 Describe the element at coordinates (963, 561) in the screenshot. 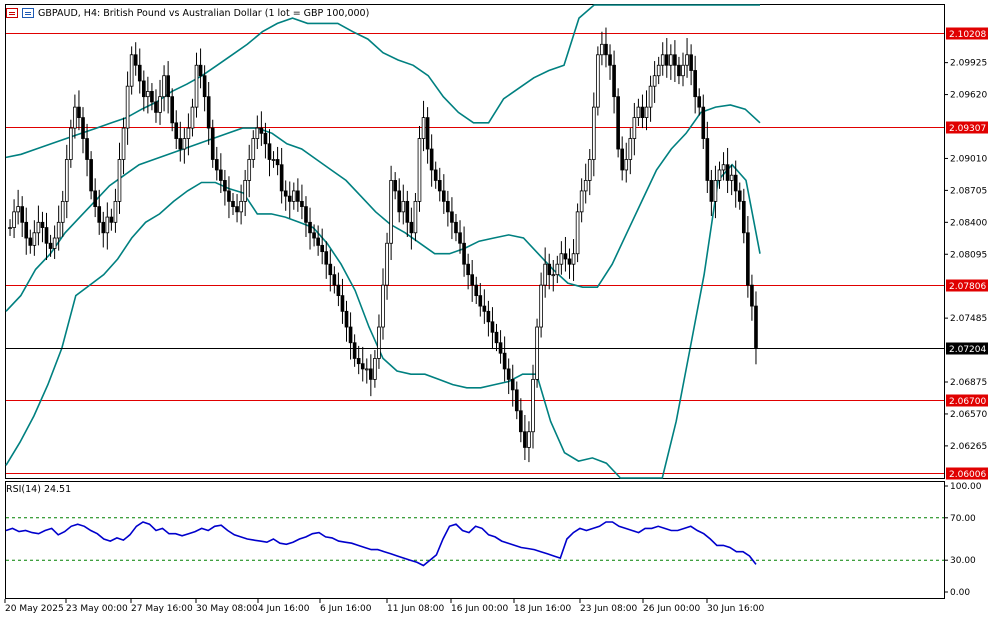

I see `rsi-tick-label: 30.00` at that location.